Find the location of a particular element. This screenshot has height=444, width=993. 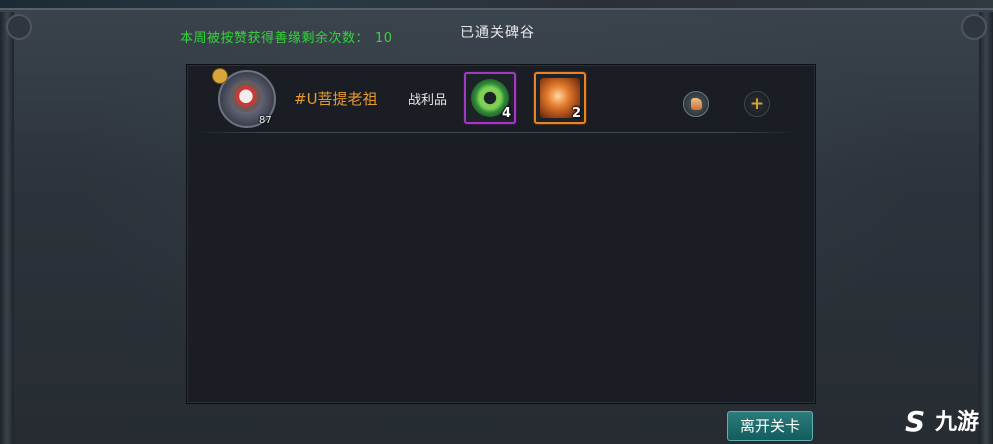

leave-stage-button: 离开关卡 is located at coordinates (770, 426).